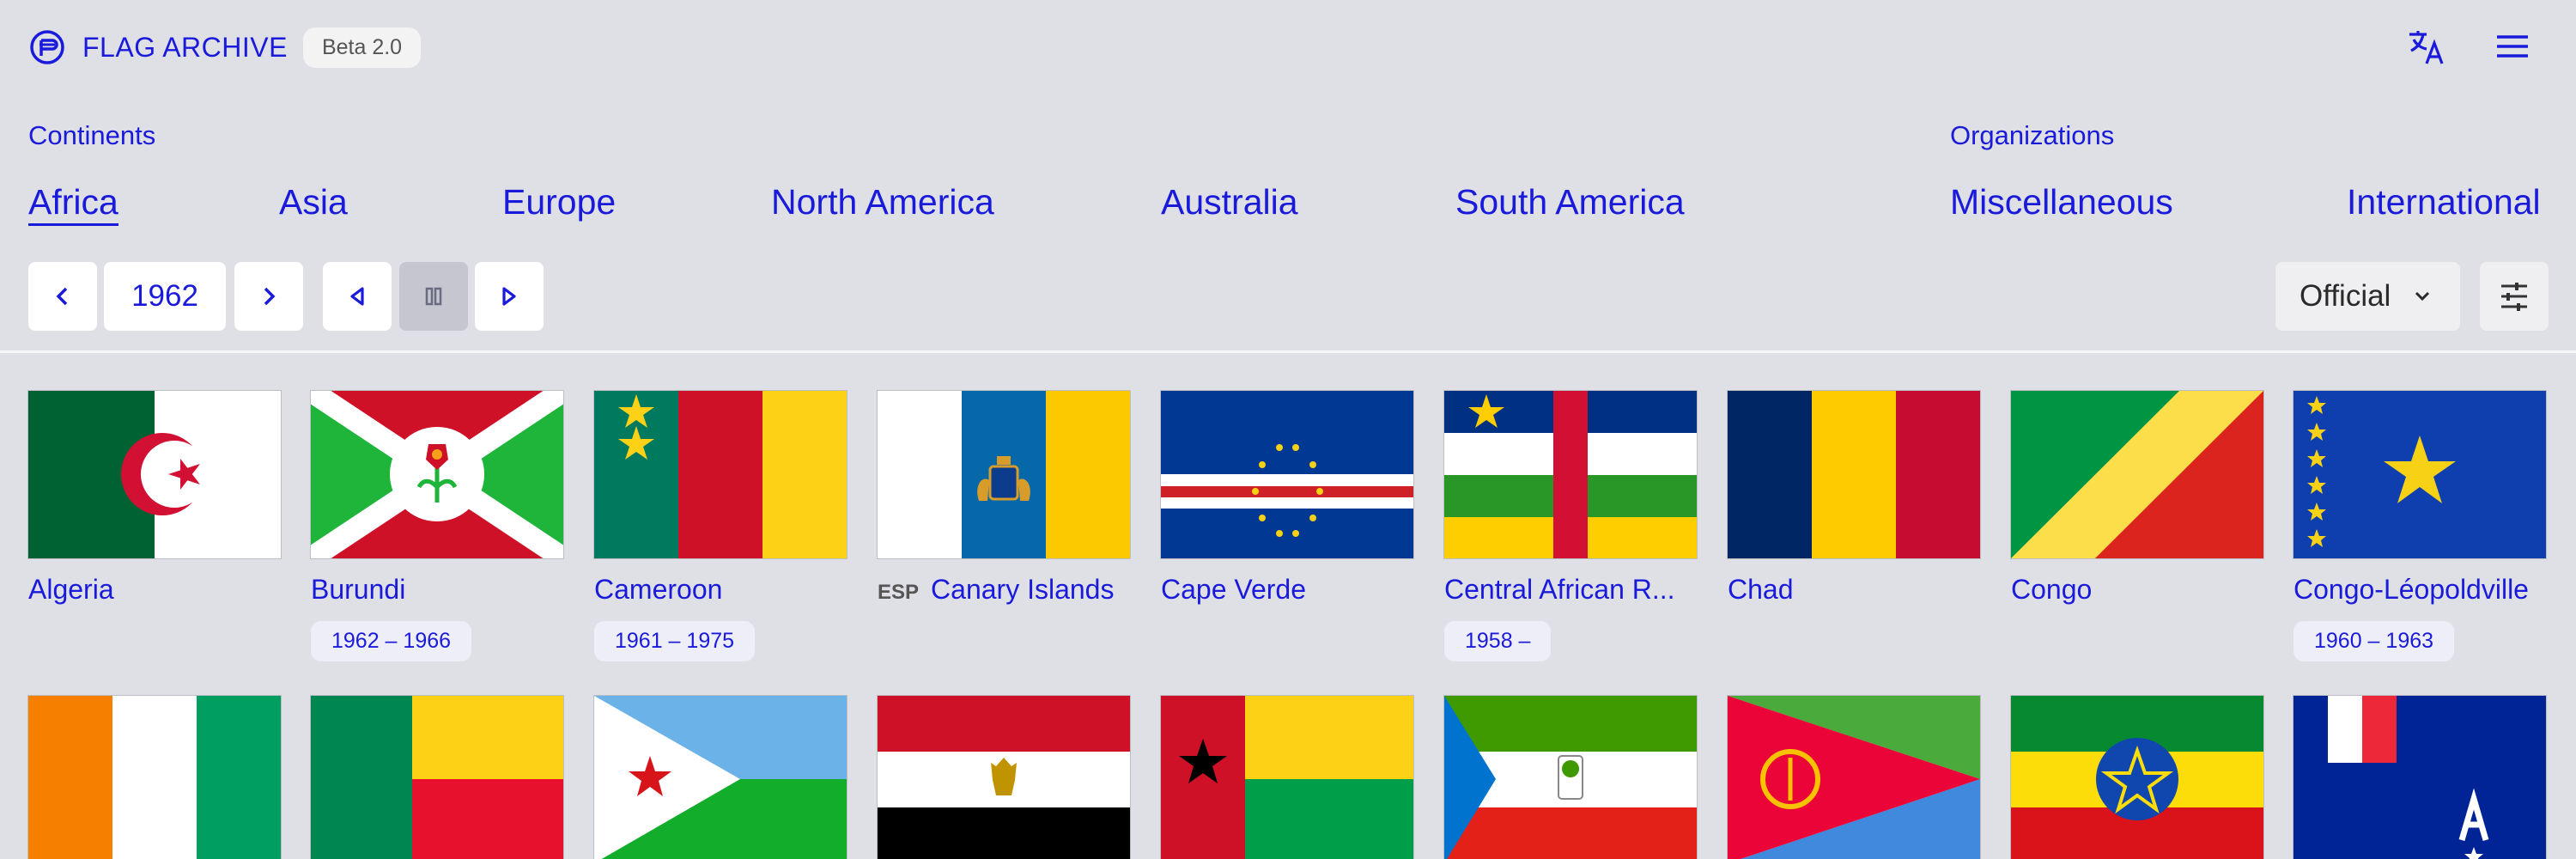  What do you see at coordinates (899, 592) in the screenshot?
I see `flag-prefix: ESP` at bounding box center [899, 592].